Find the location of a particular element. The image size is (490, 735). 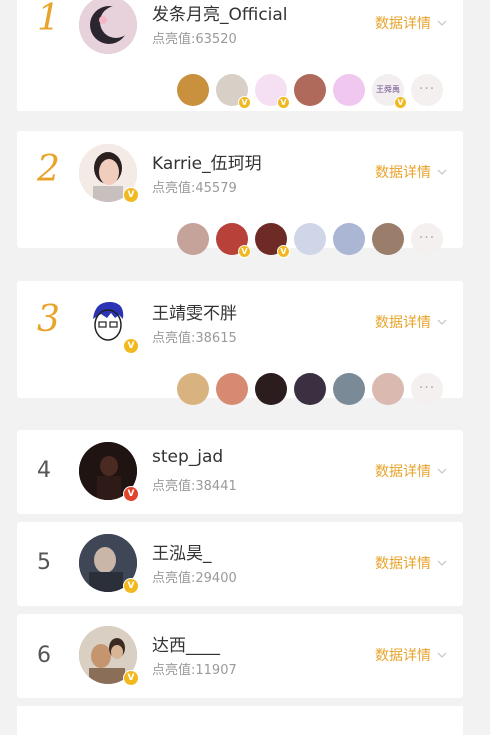

user-name: 发条月亮_Official is located at coordinates (220, 12).